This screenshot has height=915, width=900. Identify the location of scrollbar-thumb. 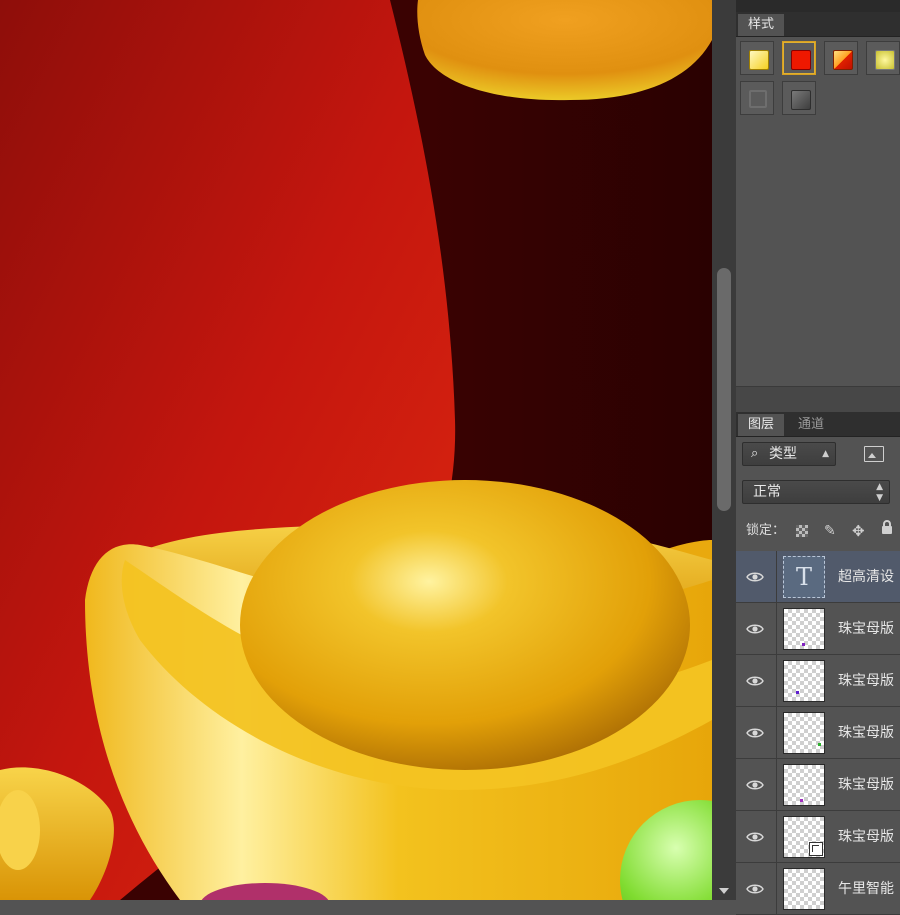
(724, 389).